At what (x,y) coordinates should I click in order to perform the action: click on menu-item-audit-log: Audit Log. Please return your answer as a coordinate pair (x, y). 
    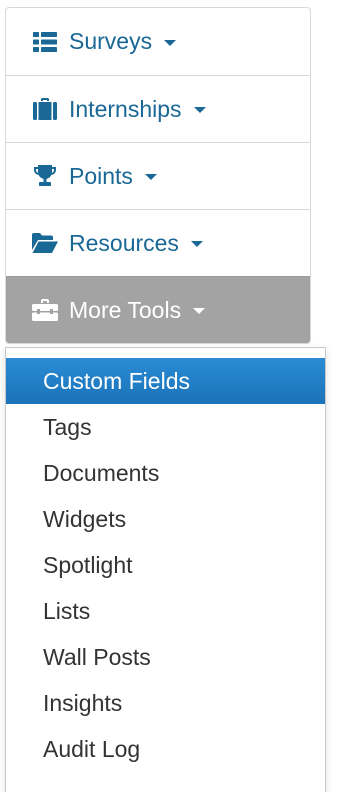
    Looking at the image, I should click on (165, 749).